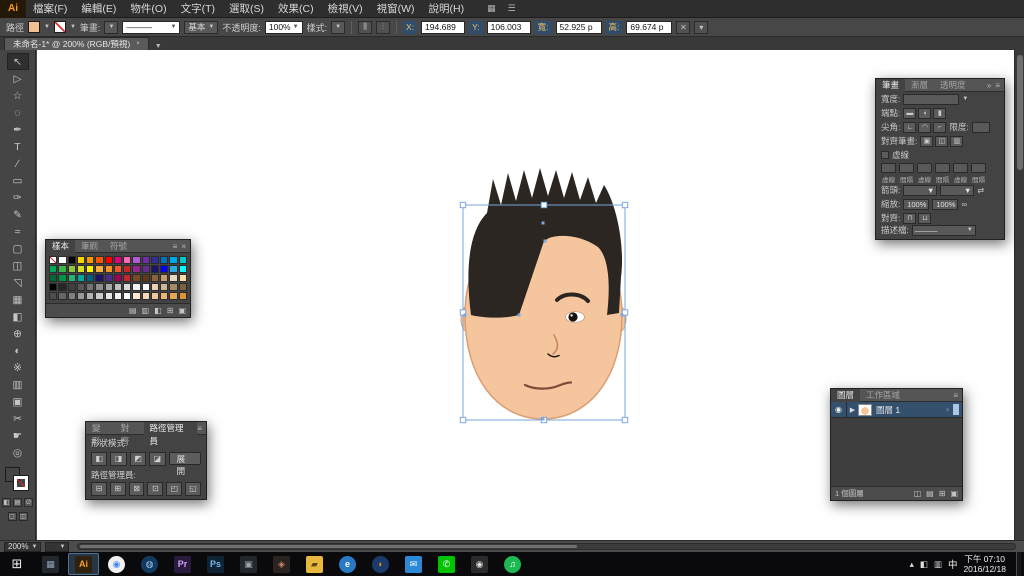  Describe the element at coordinates (338, 27) in the screenshot. I see `style-dropdown: ▼` at that location.